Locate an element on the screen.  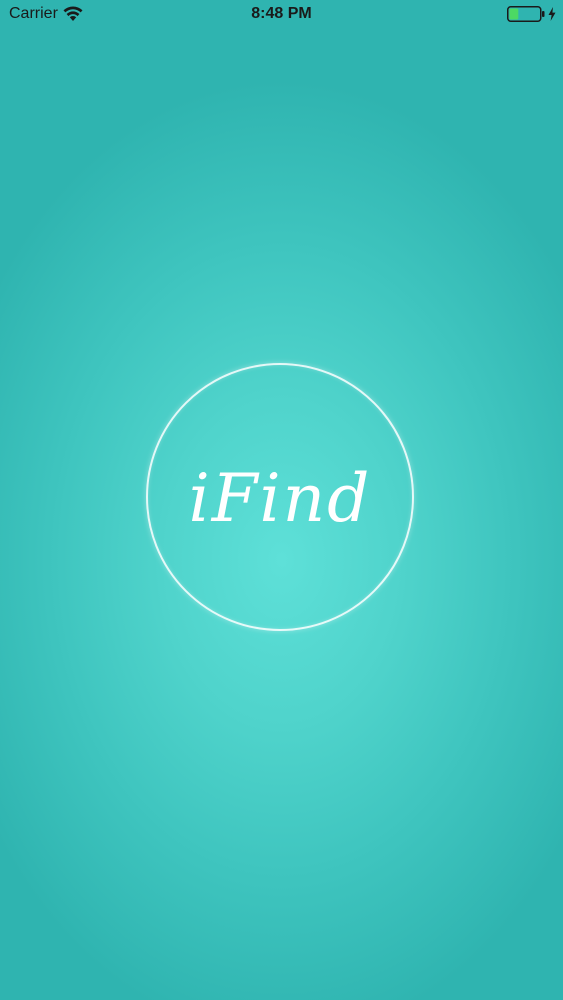
status-time: 8:48 PM is located at coordinates (281, 13).